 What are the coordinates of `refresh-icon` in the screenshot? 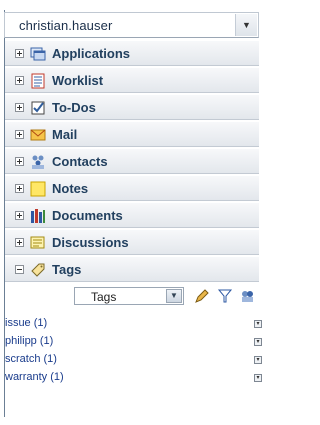 It's located at (247, 296).